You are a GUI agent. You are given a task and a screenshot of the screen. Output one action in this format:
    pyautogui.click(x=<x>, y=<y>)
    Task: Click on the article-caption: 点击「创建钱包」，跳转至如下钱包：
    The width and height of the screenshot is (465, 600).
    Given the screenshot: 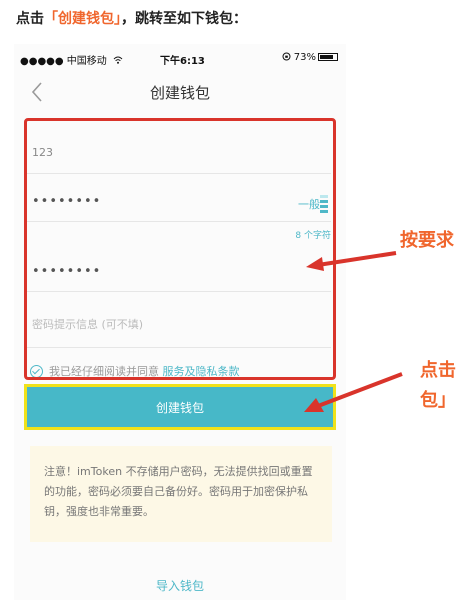 What is the action you would take?
    pyautogui.click(x=131, y=18)
    